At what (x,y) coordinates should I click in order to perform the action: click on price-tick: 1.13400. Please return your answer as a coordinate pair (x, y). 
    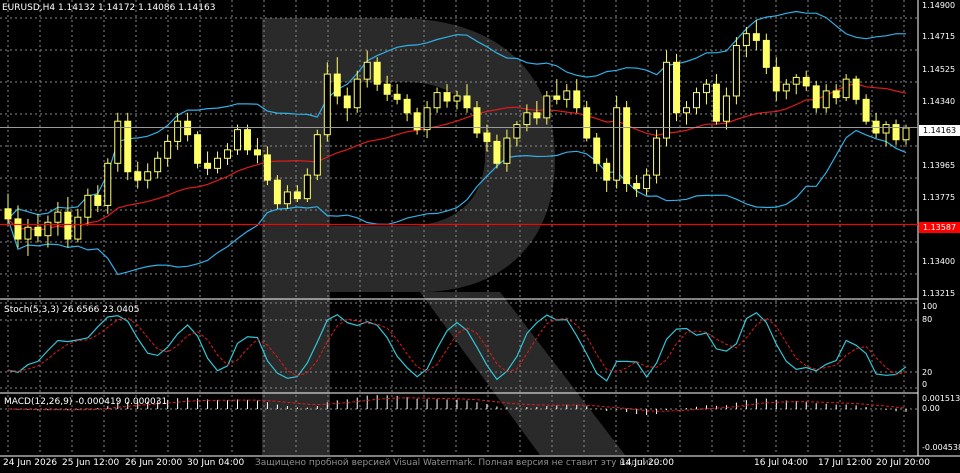
    Looking at the image, I should click on (939, 261).